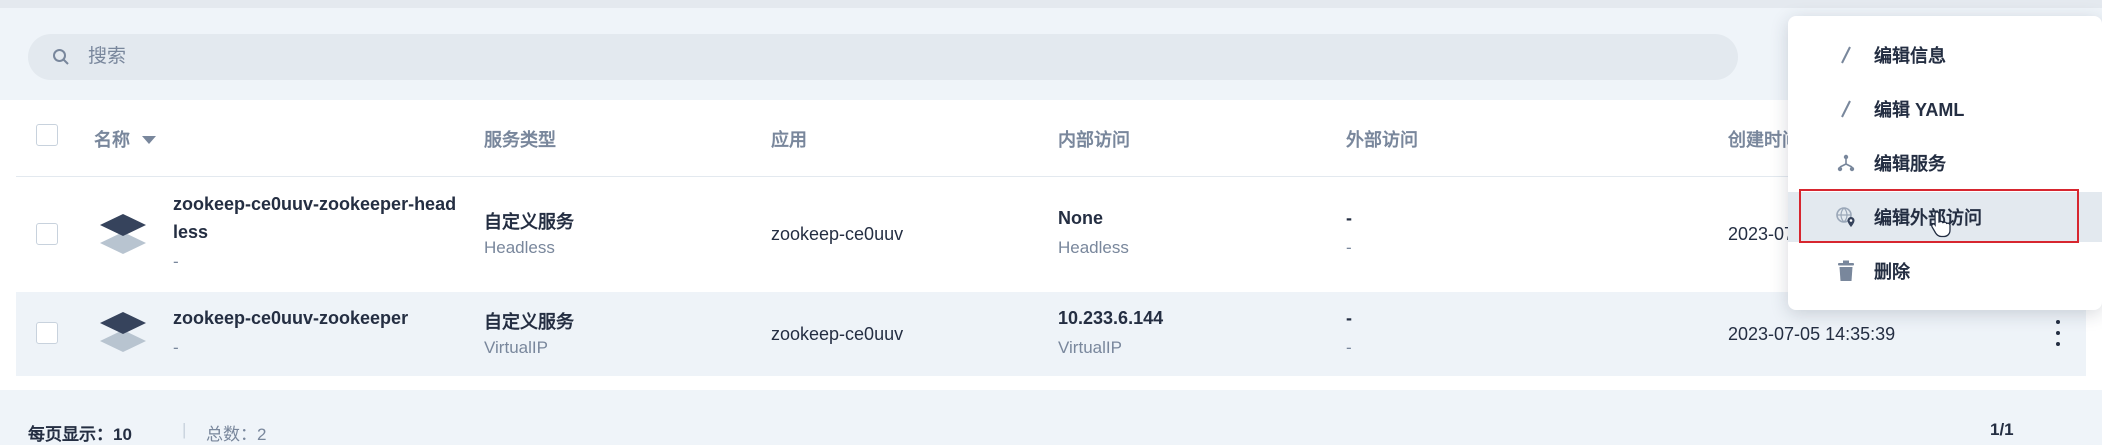 The image size is (2102, 445). Describe the element at coordinates (1910, 164) in the screenshot. I see `menu-item-label: 编辑服务` at that location.